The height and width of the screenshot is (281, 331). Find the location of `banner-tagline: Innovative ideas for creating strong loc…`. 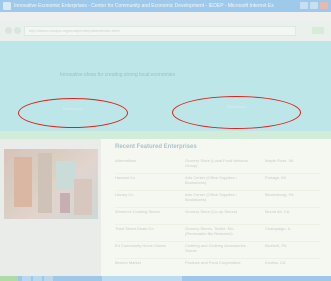

banner-tagline: Innovative ideas for creating strong loc… is located at coordinates (118, 75).